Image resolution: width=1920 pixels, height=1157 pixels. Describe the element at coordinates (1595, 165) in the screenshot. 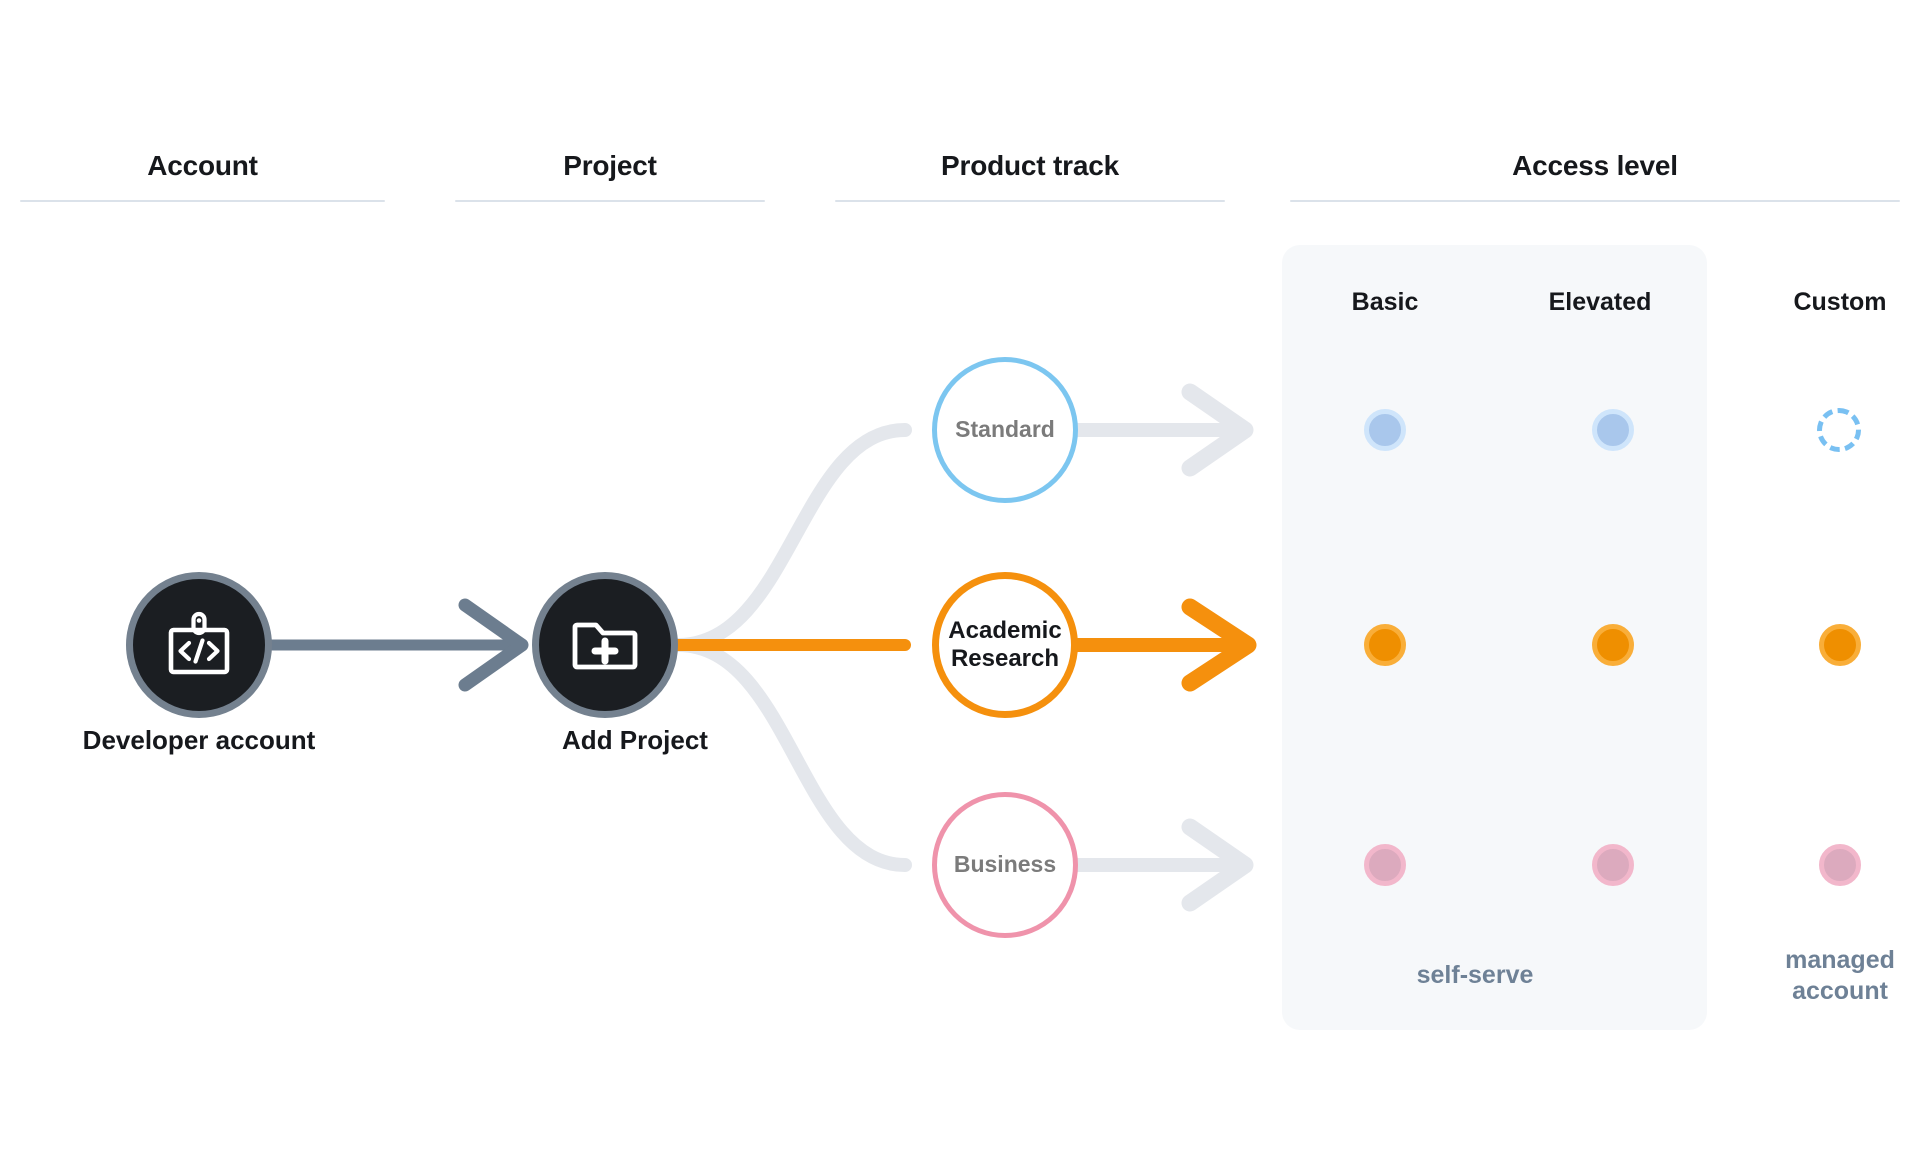

I see `column-title-access-level: Access level` at that location.